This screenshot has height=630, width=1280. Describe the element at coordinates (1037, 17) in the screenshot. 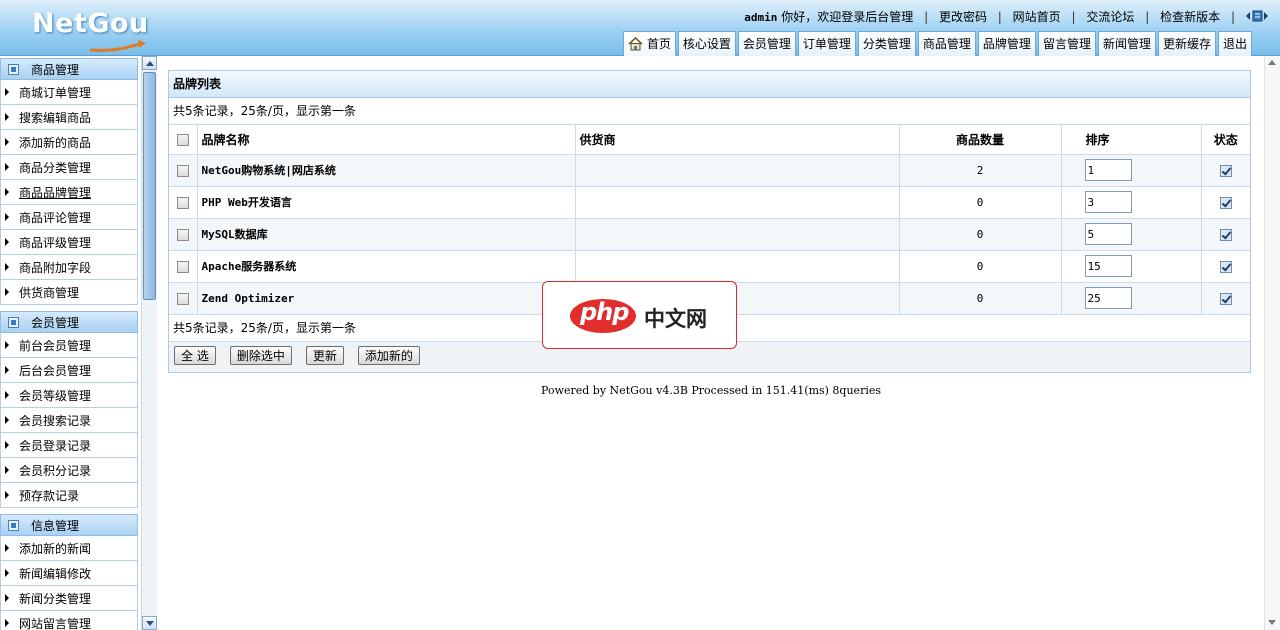

I see `site-home-link: 网站首页` at that location.